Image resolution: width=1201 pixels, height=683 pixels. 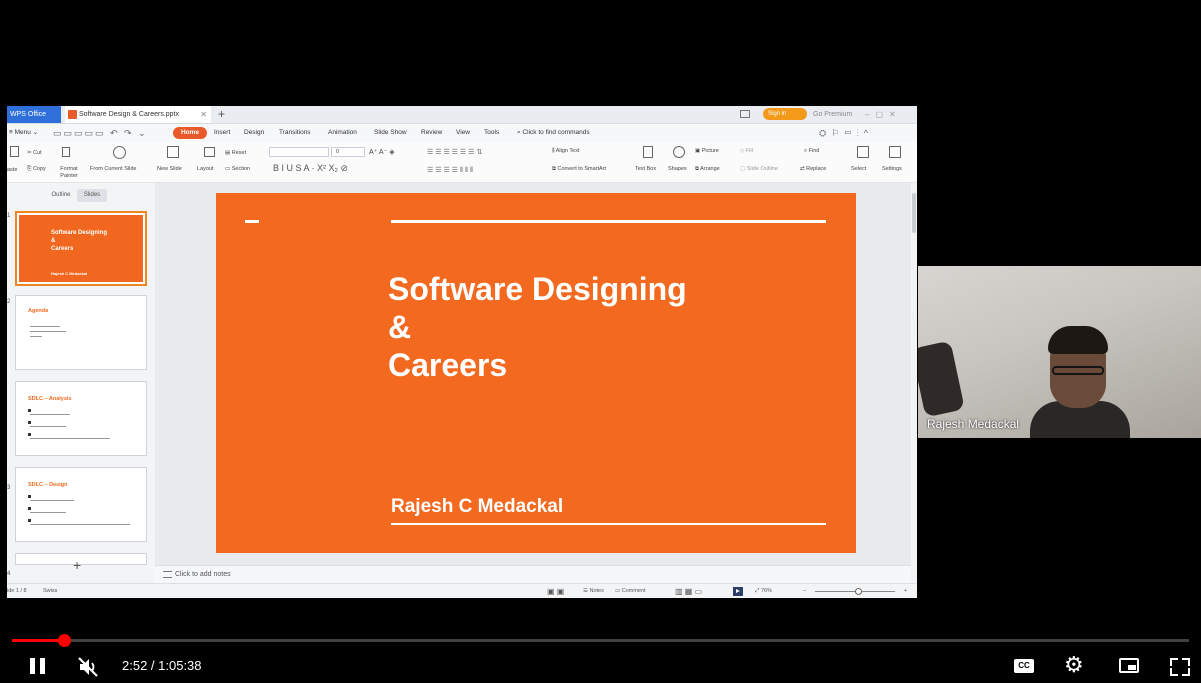 I want to click on text-format-buttons: B I U S A · X² X₂ ⊘, so click(x=310, y=168).